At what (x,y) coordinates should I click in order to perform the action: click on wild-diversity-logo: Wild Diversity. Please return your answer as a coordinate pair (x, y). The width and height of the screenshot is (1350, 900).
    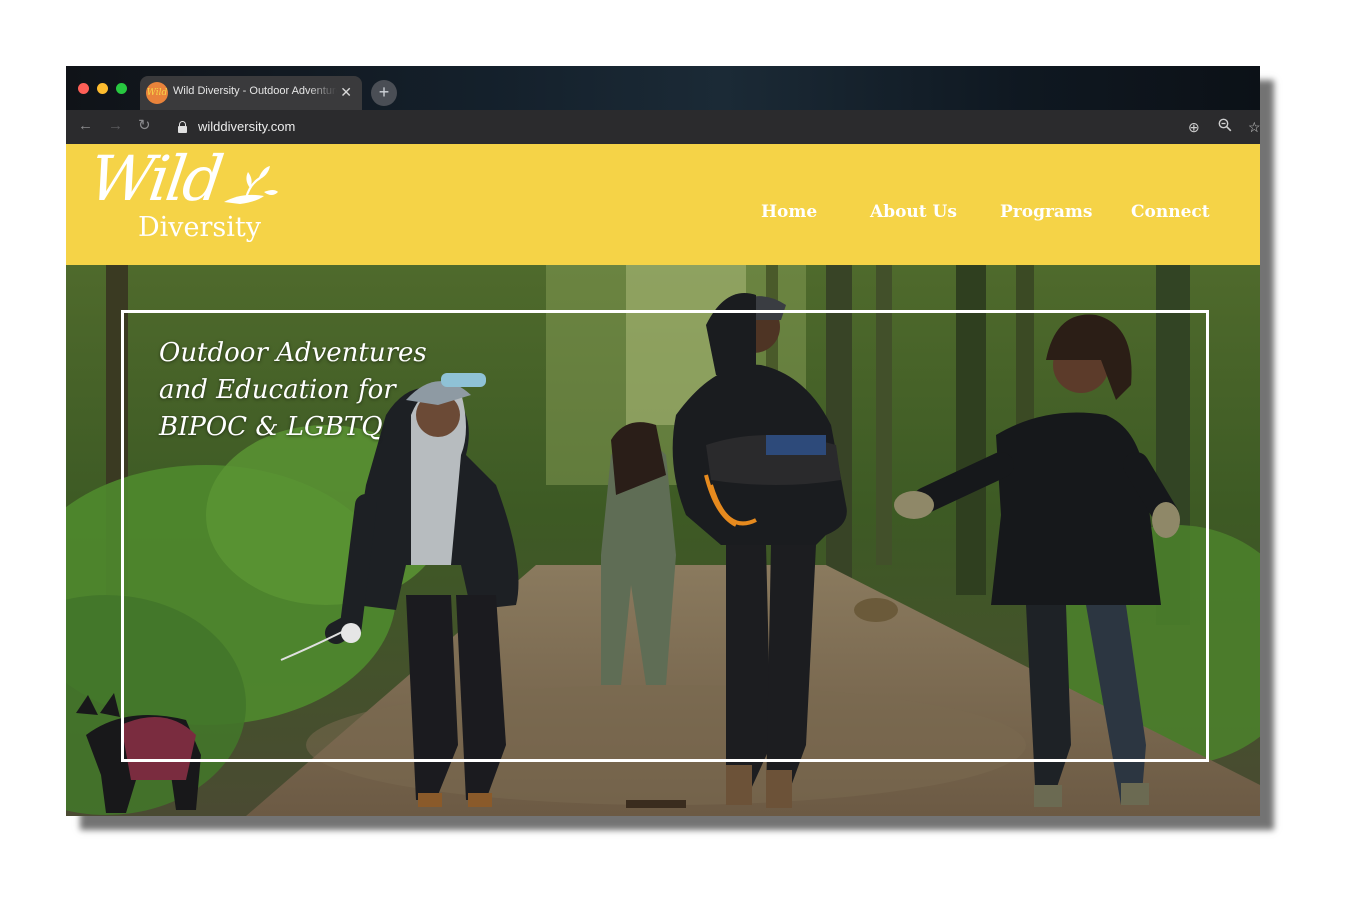
    Looking at the image, I should click on (187, 198).